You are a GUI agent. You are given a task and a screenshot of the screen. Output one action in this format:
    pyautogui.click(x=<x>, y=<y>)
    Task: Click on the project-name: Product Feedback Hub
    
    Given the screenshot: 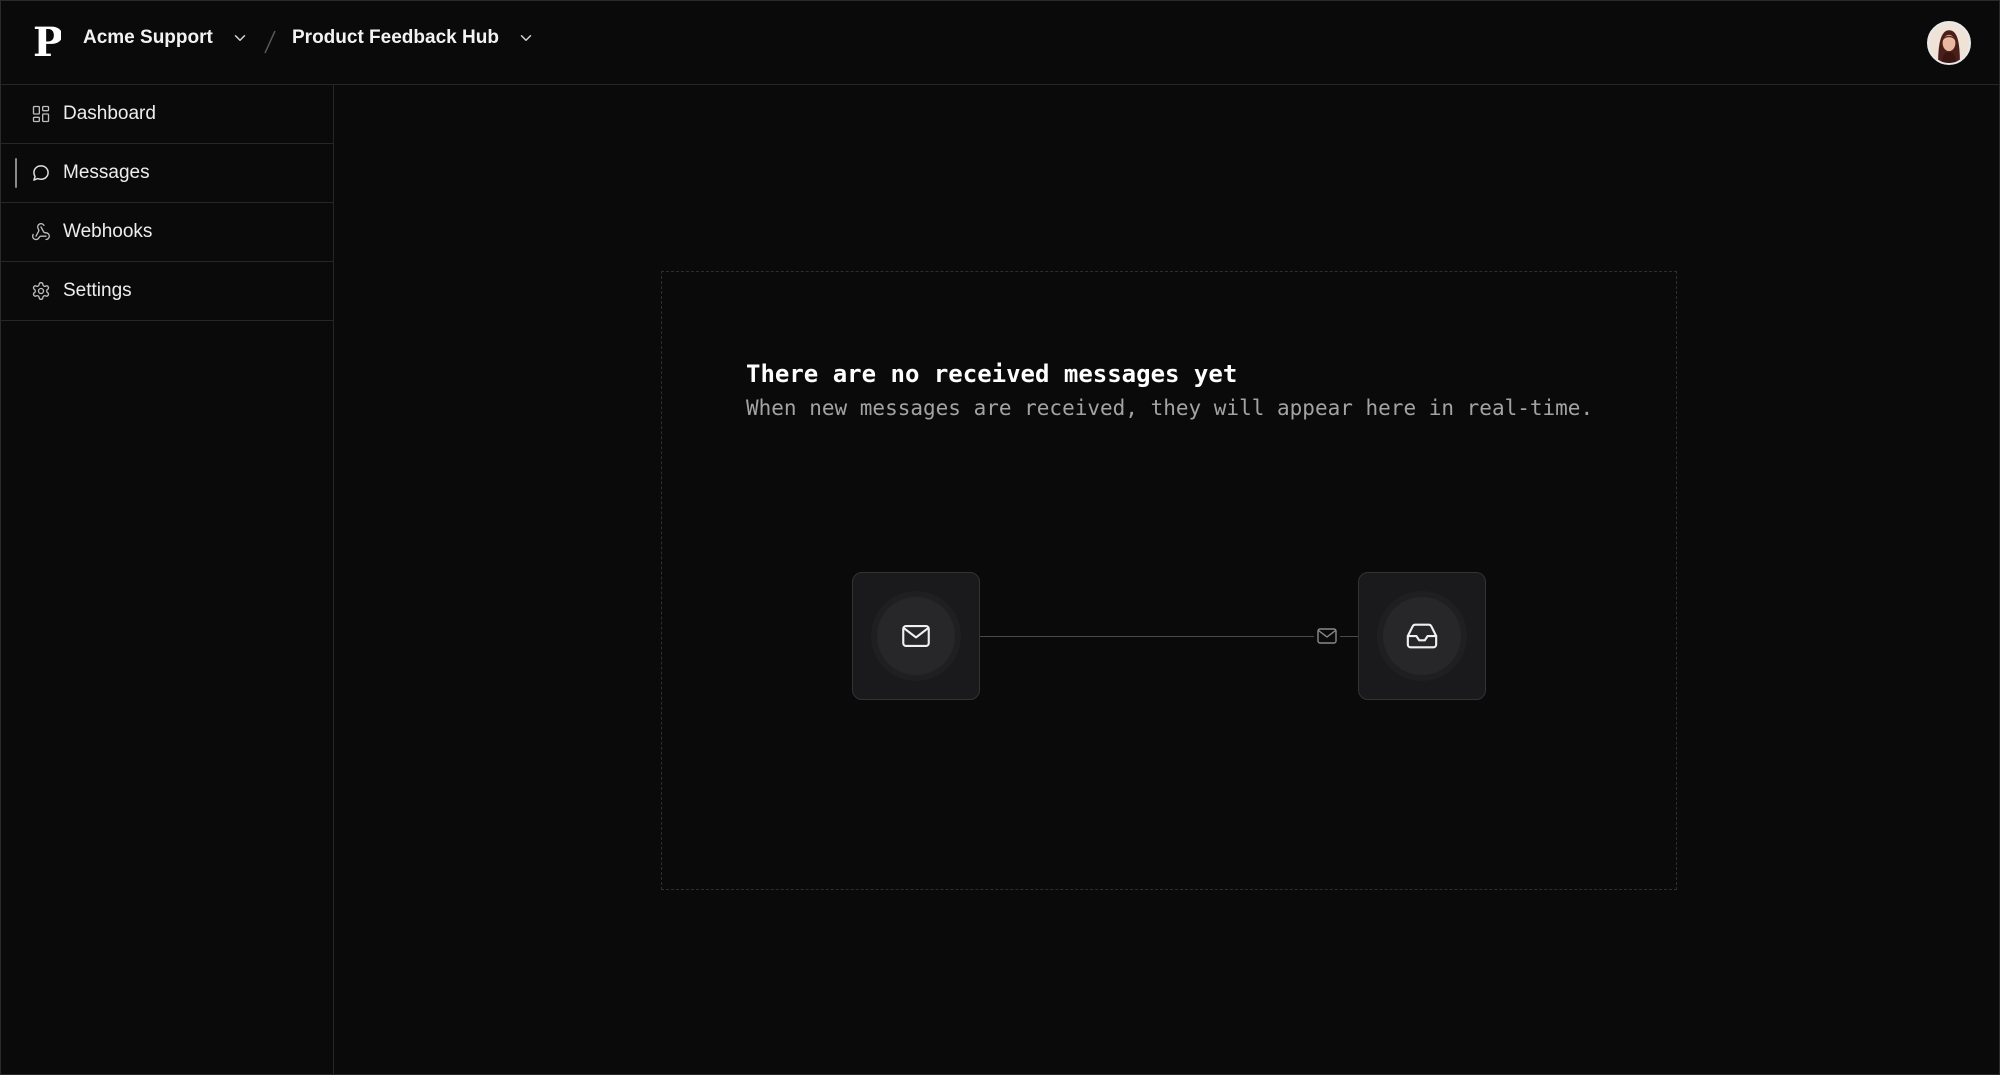 What is the action you would take?
    pyautogui.click(x=395, y=37)
    